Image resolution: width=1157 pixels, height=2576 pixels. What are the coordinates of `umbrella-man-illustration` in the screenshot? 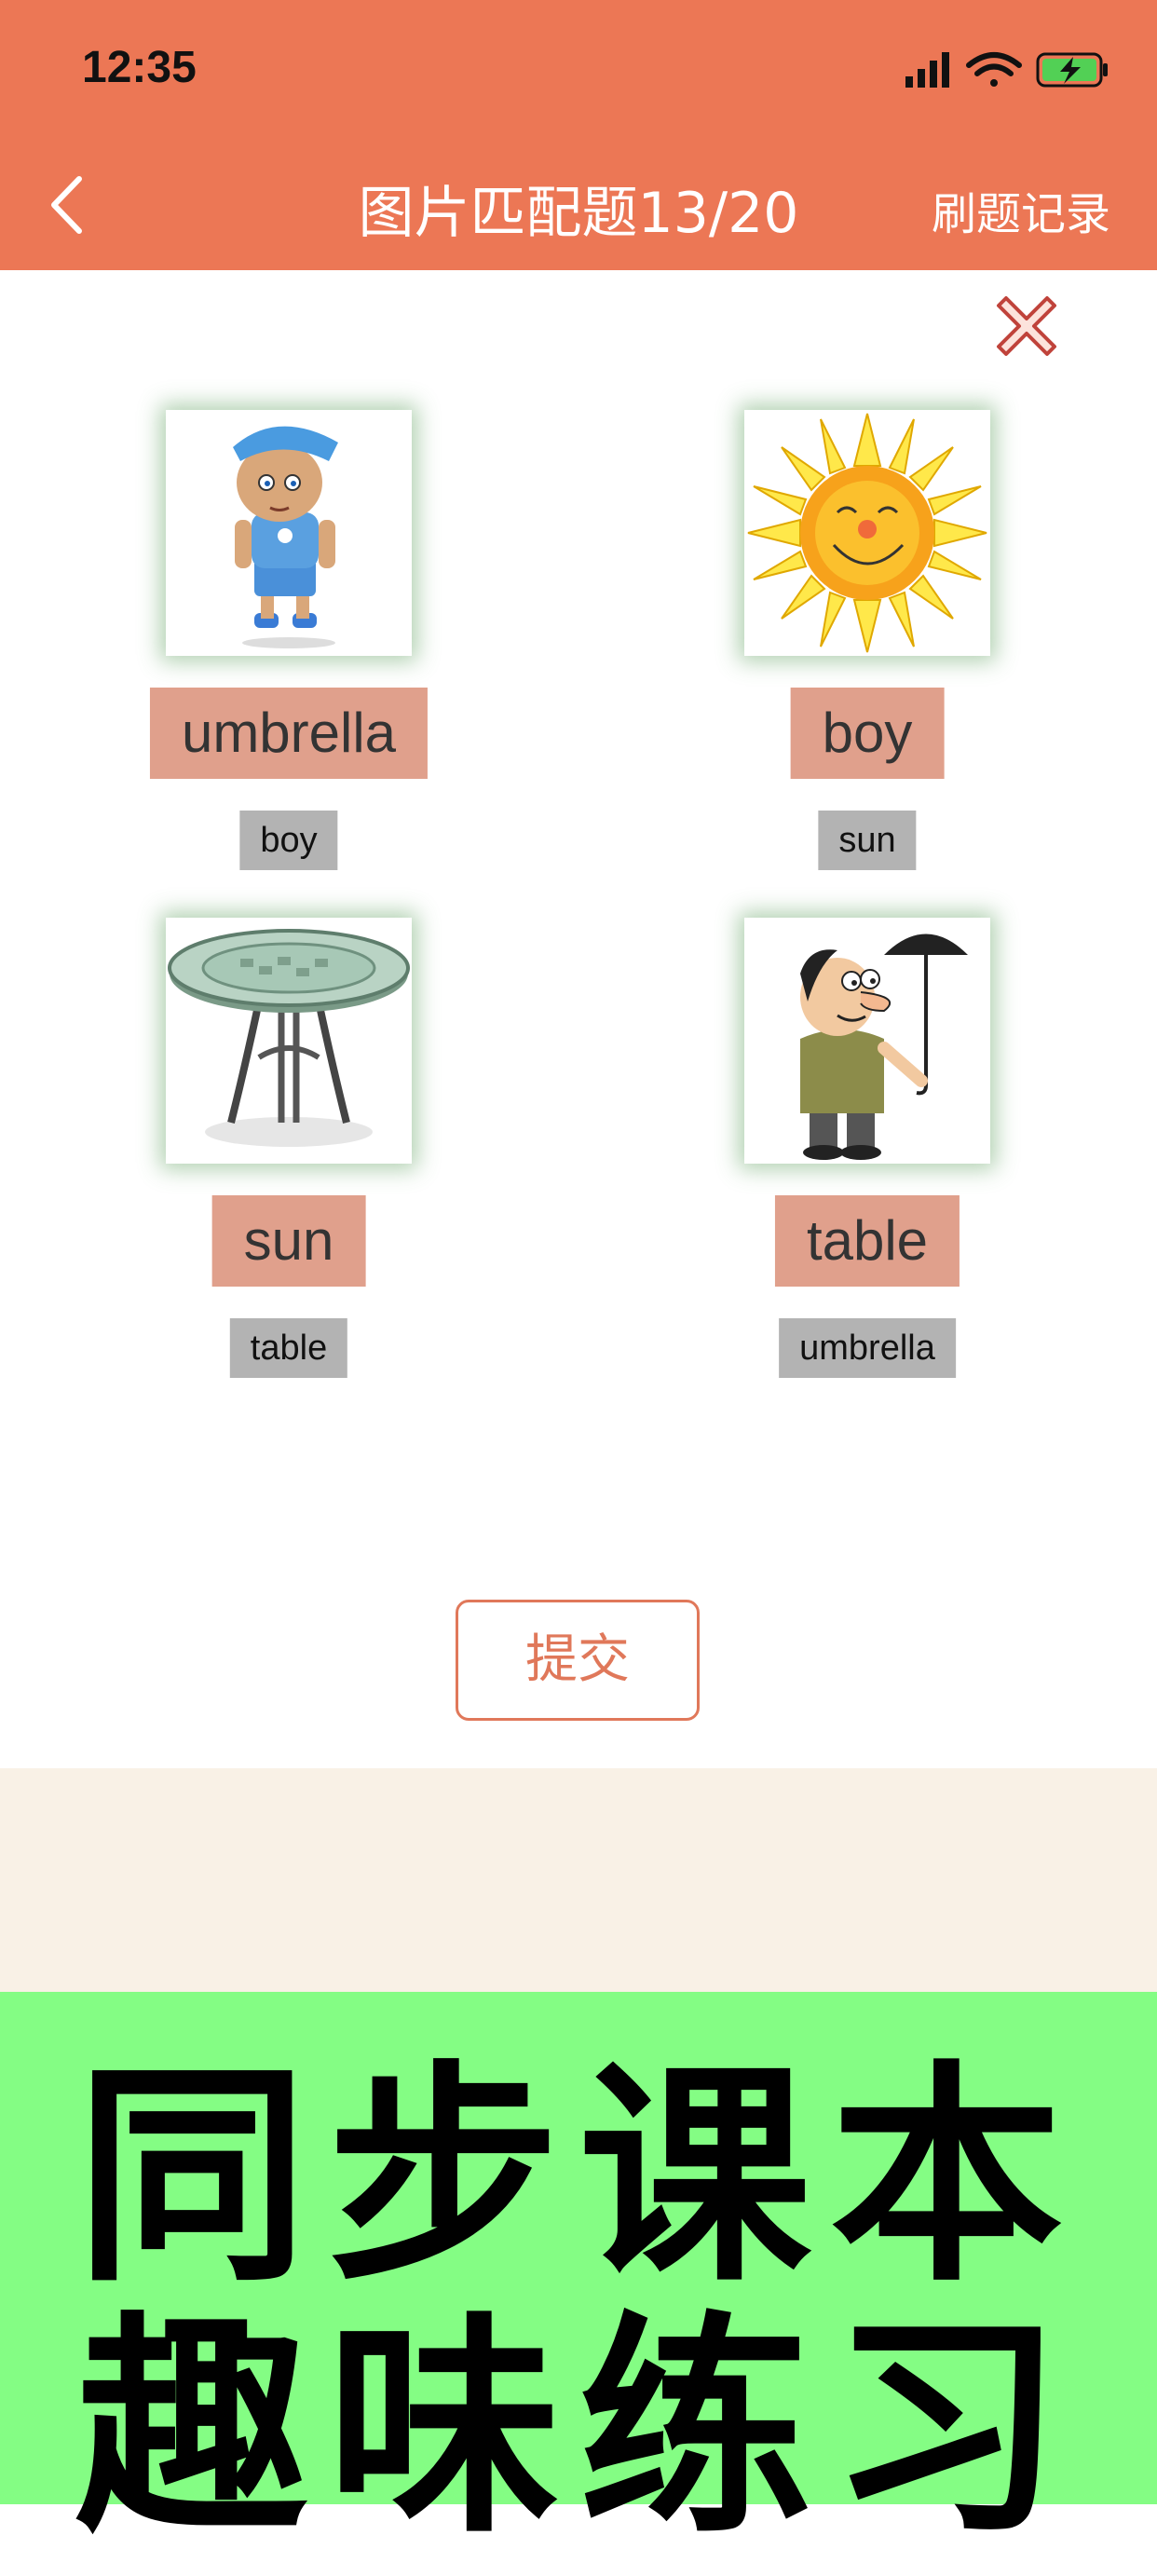 It's located at (884, 1047).